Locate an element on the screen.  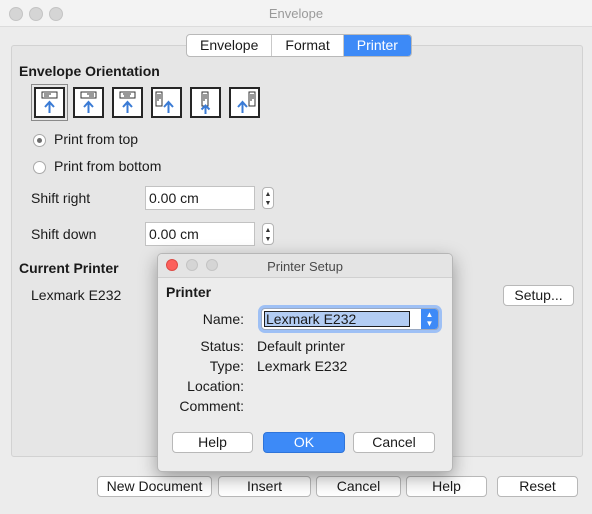
orientation-5-icon is located at coordinates (205, 102).